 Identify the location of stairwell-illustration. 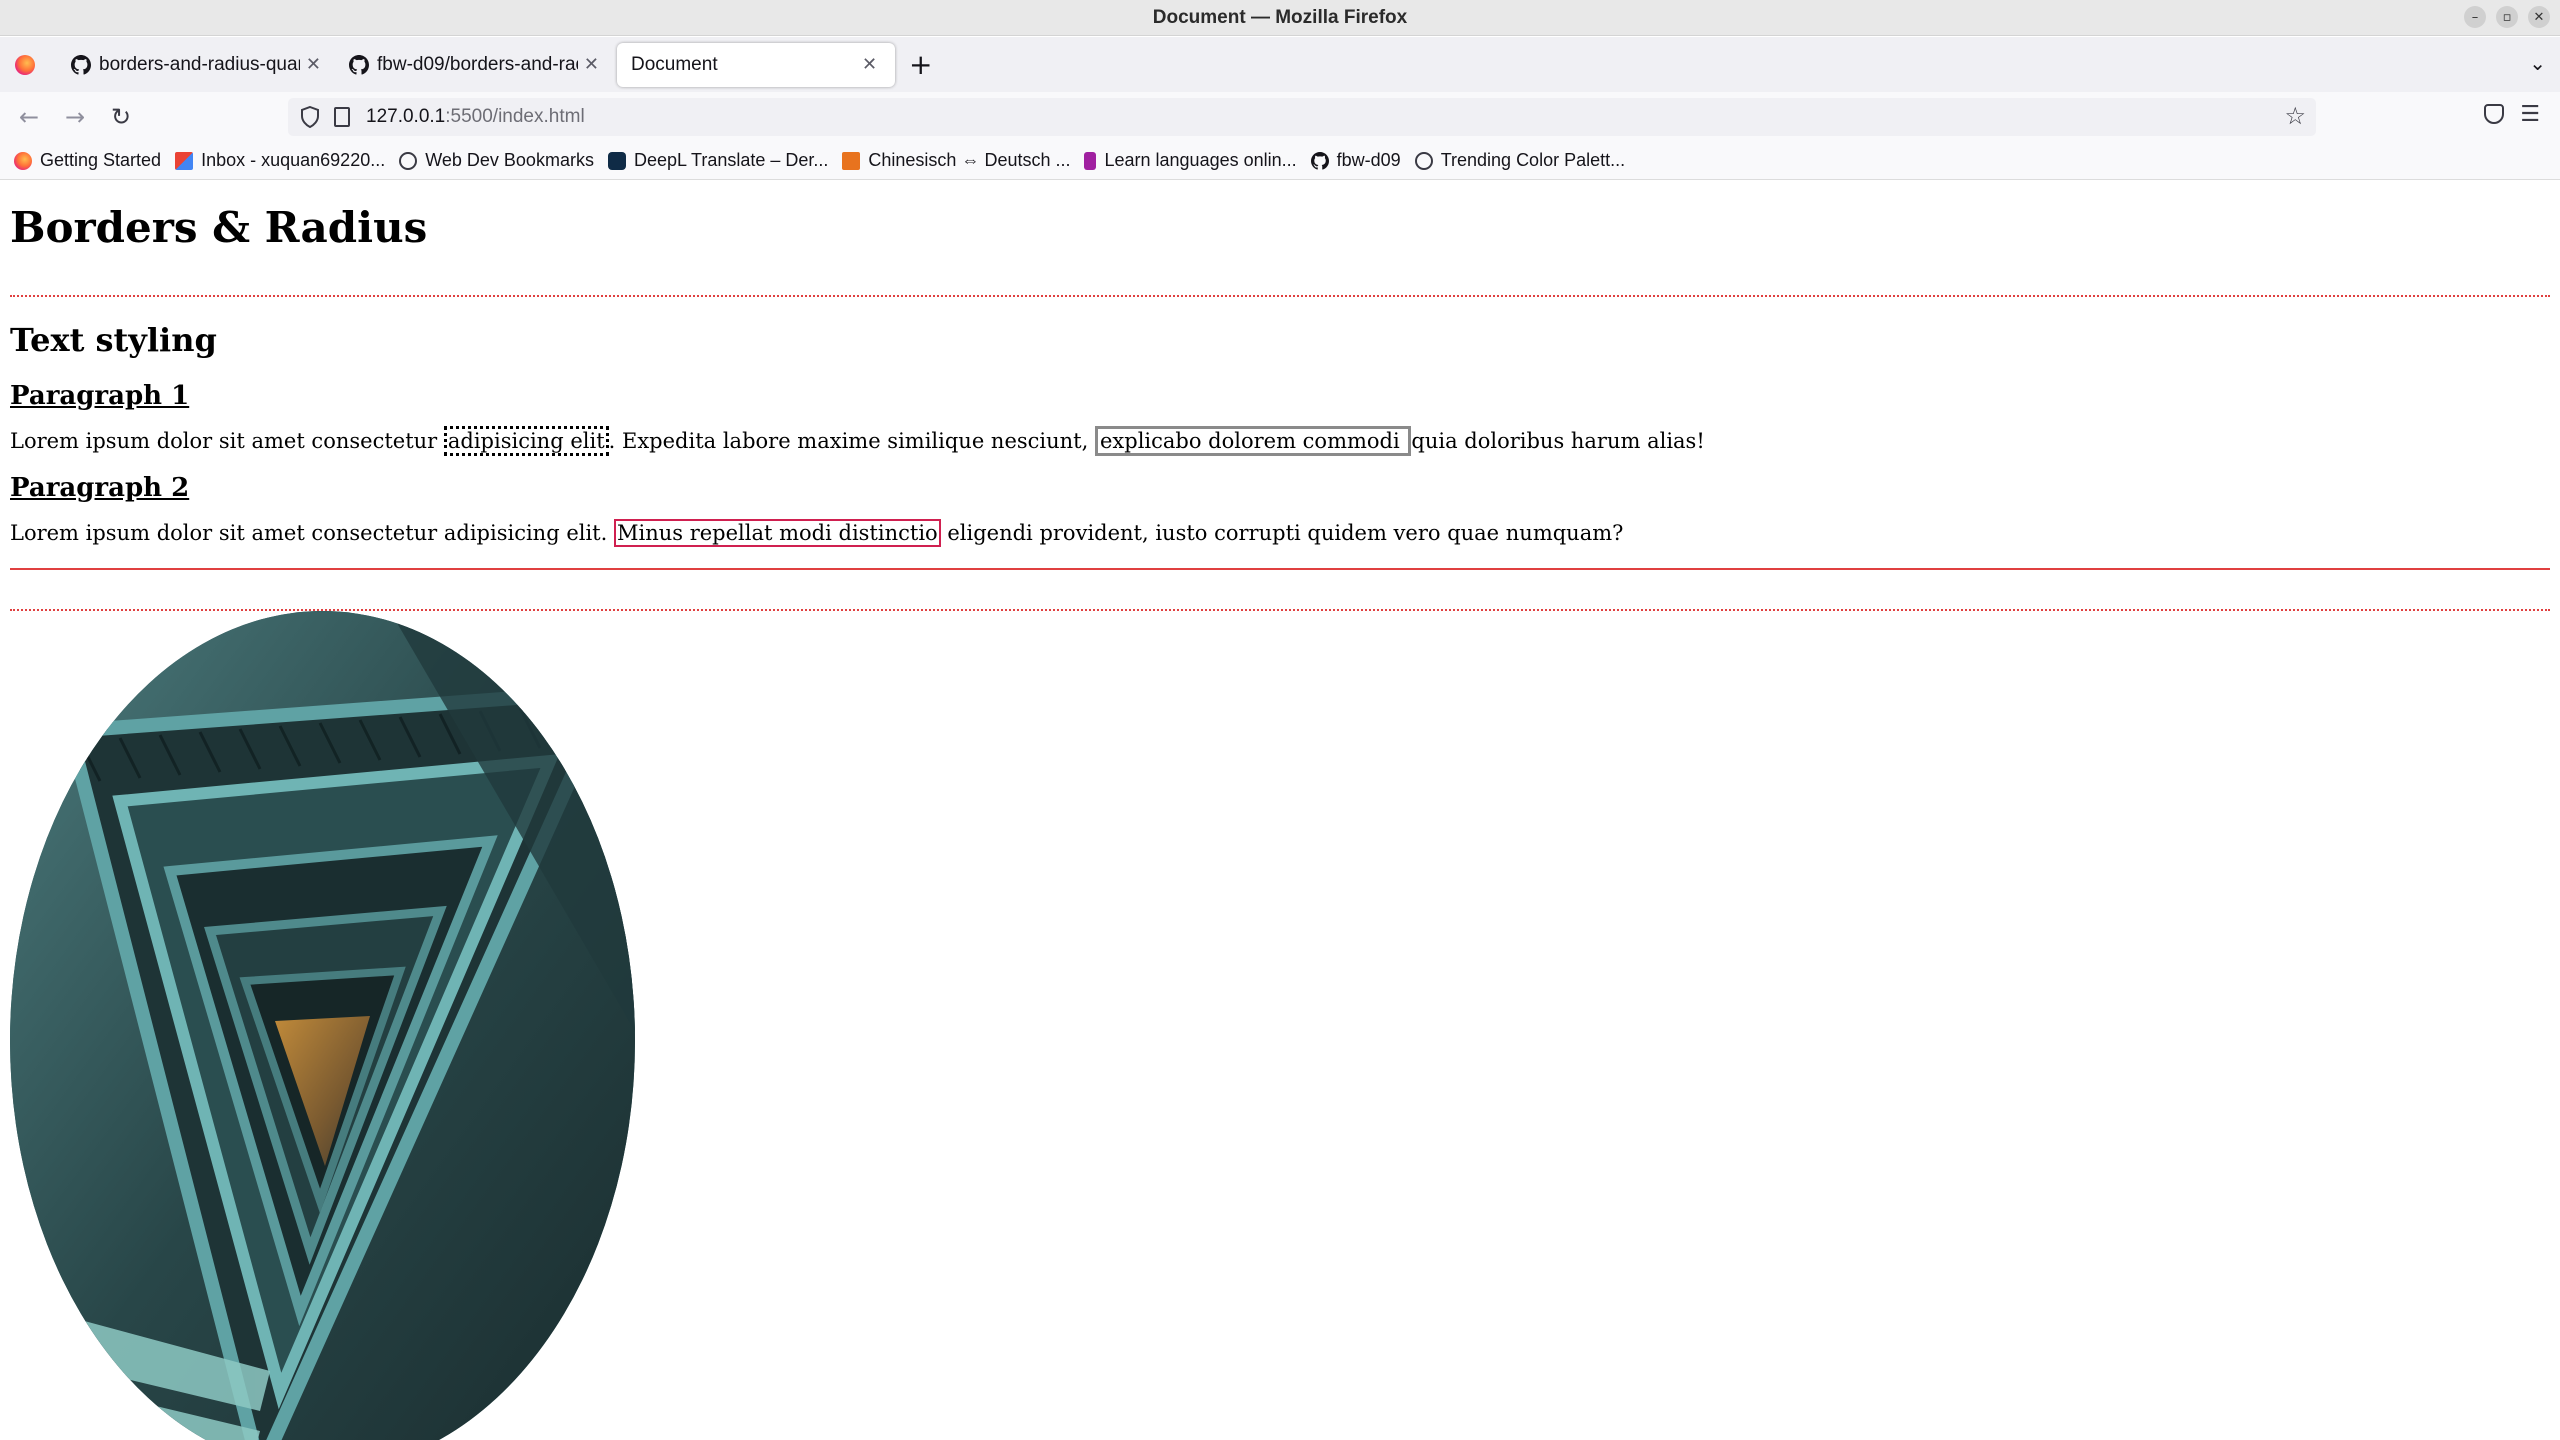
(322, 1025).